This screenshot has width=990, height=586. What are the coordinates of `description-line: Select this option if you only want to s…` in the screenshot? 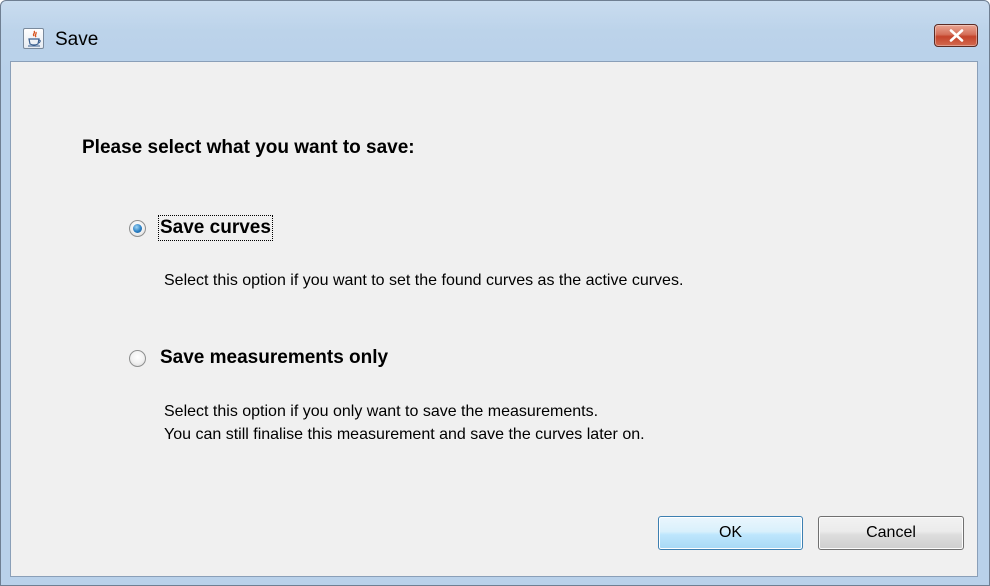 It's located at (381, 411).